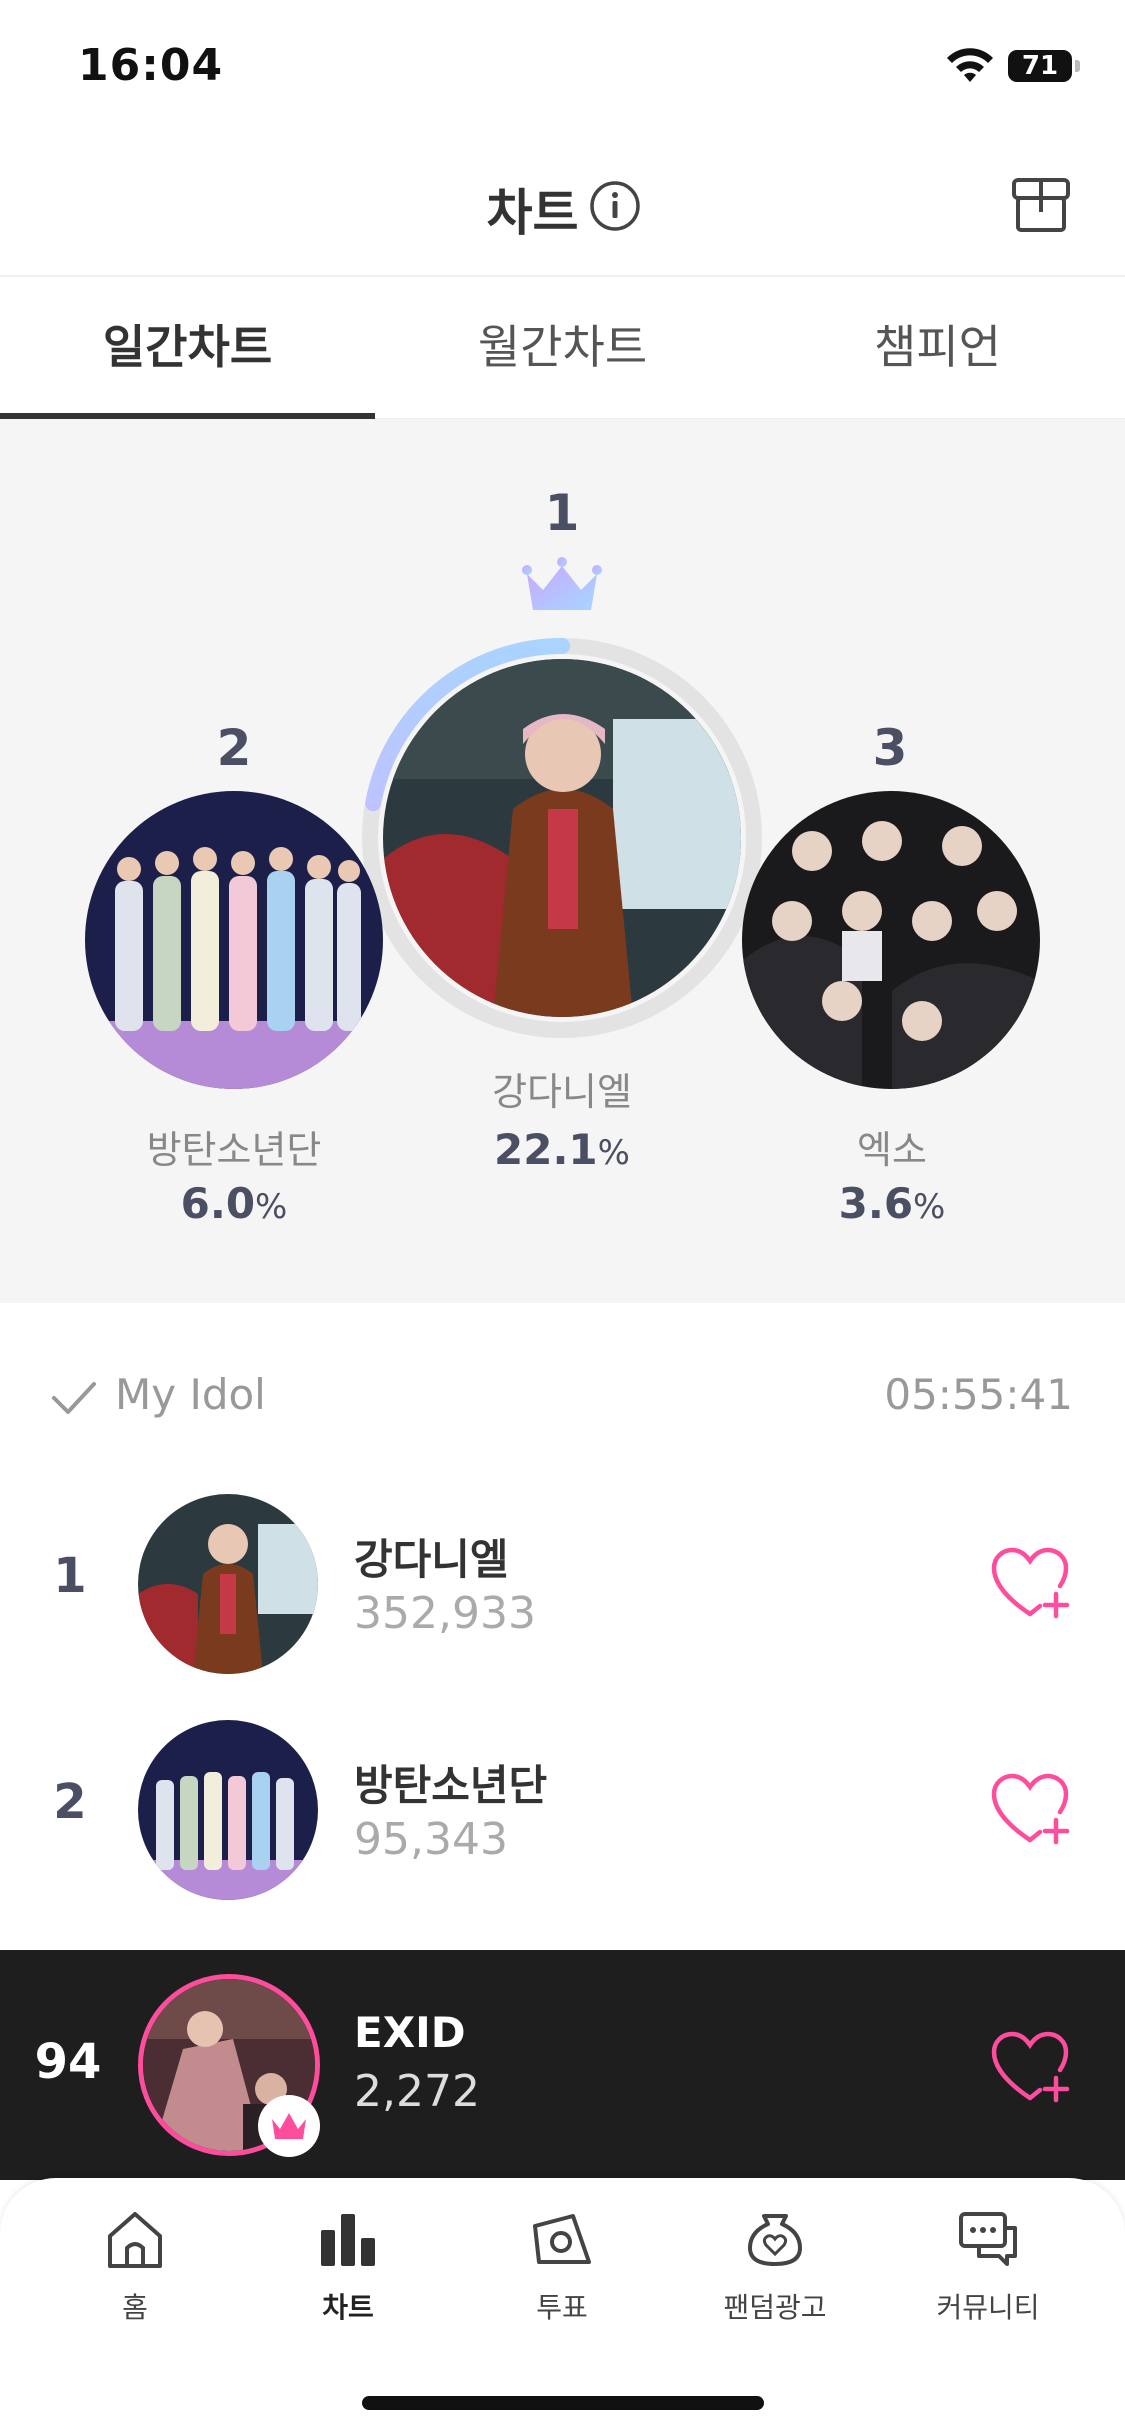 The width and height of the screenshot is (1125, 2436). I want to click on row-votes: 95,343, so click(431, 1839).